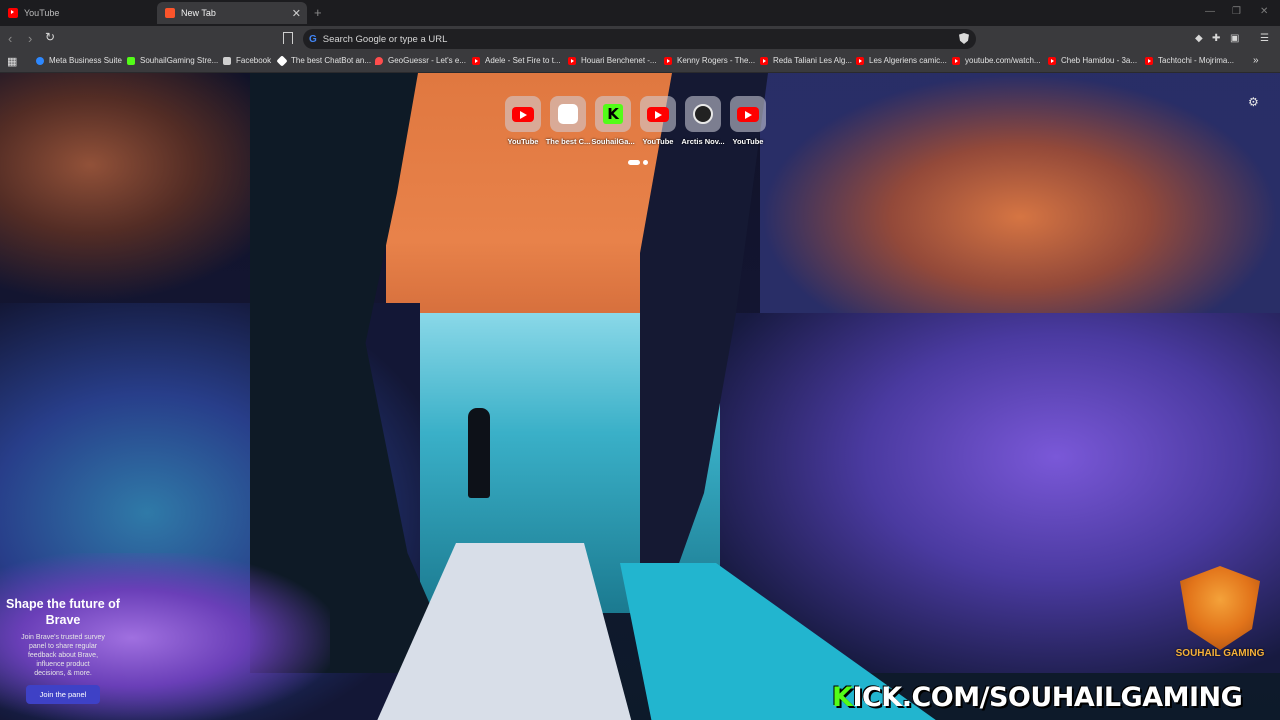  I want to click on meta-icon, so click(40, 60).